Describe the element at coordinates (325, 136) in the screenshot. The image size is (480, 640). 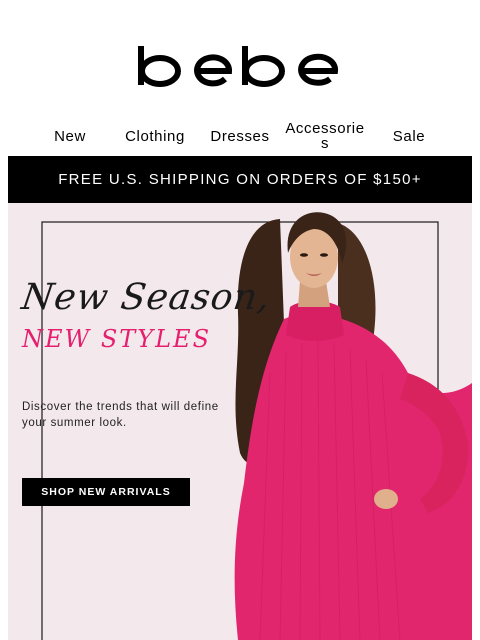
I see `nav-item-accessories: Accessories` at that location.